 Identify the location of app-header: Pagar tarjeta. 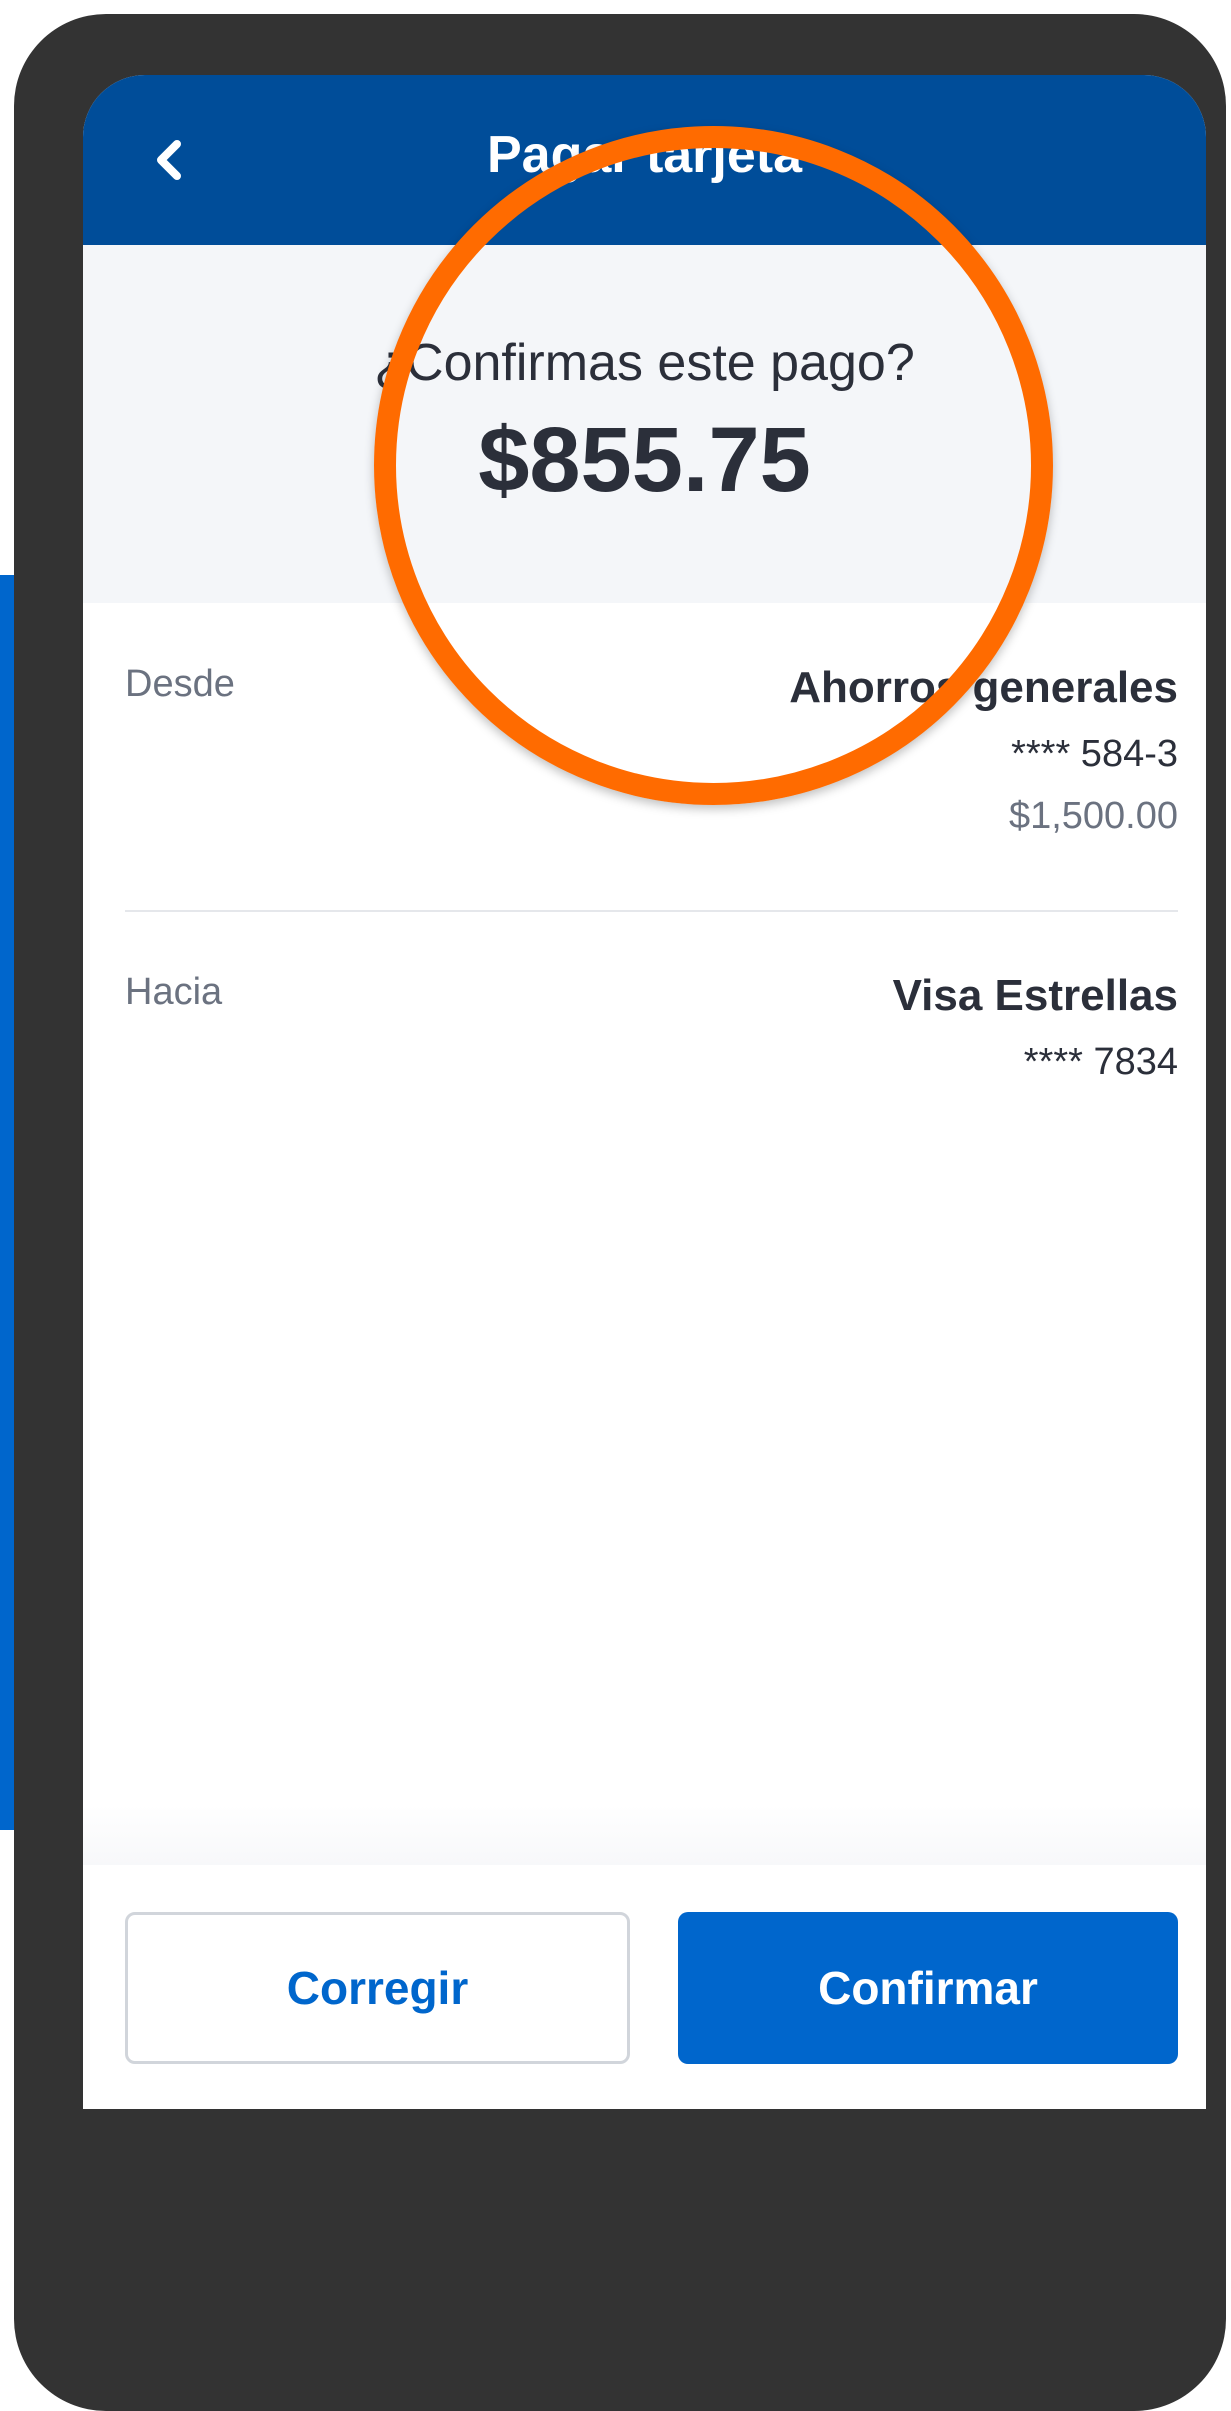
(644, 160).